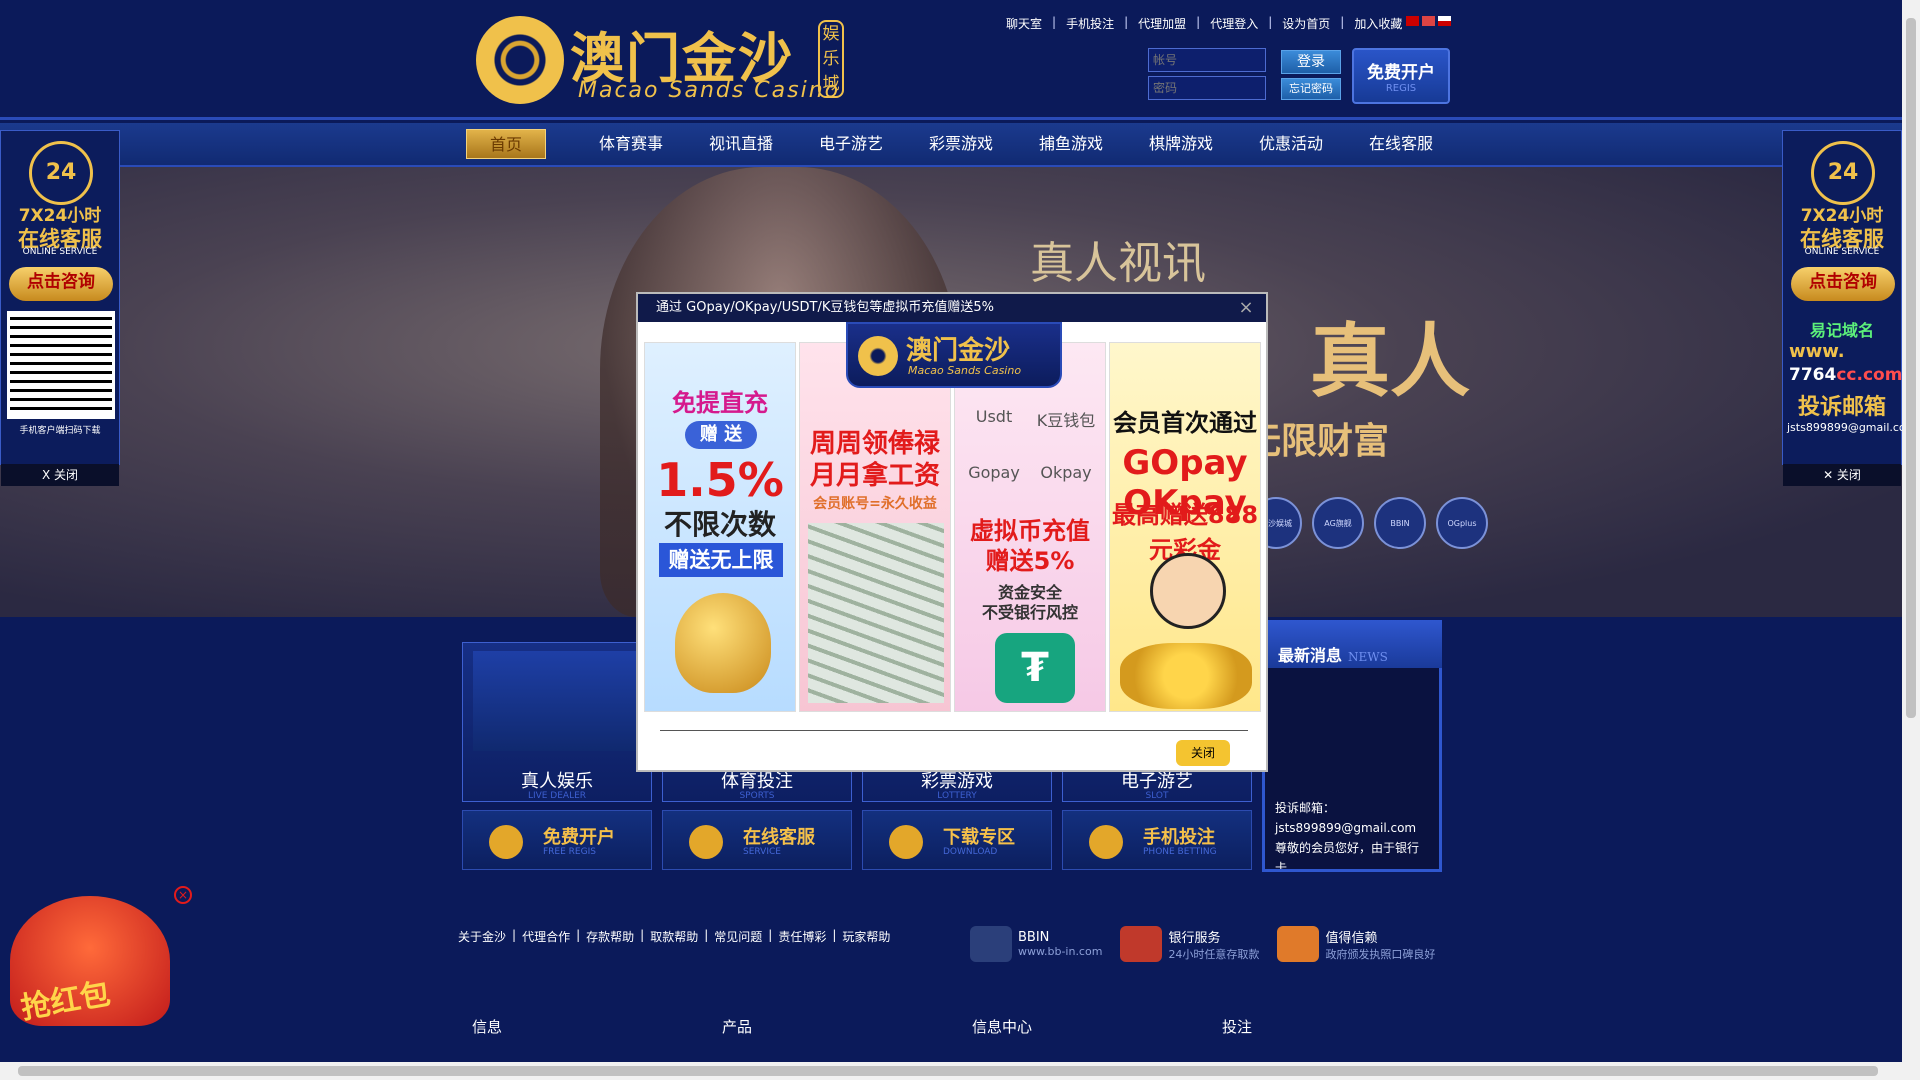 The image size is (1920, 1080). What do you see at coordinates (1185, 527) in the screenshot?
I see `promo-panel-first-deposit: 会员首次通过 GOpay OKpay 最高赠送888元彩金` at bounding box center [1185, 527].